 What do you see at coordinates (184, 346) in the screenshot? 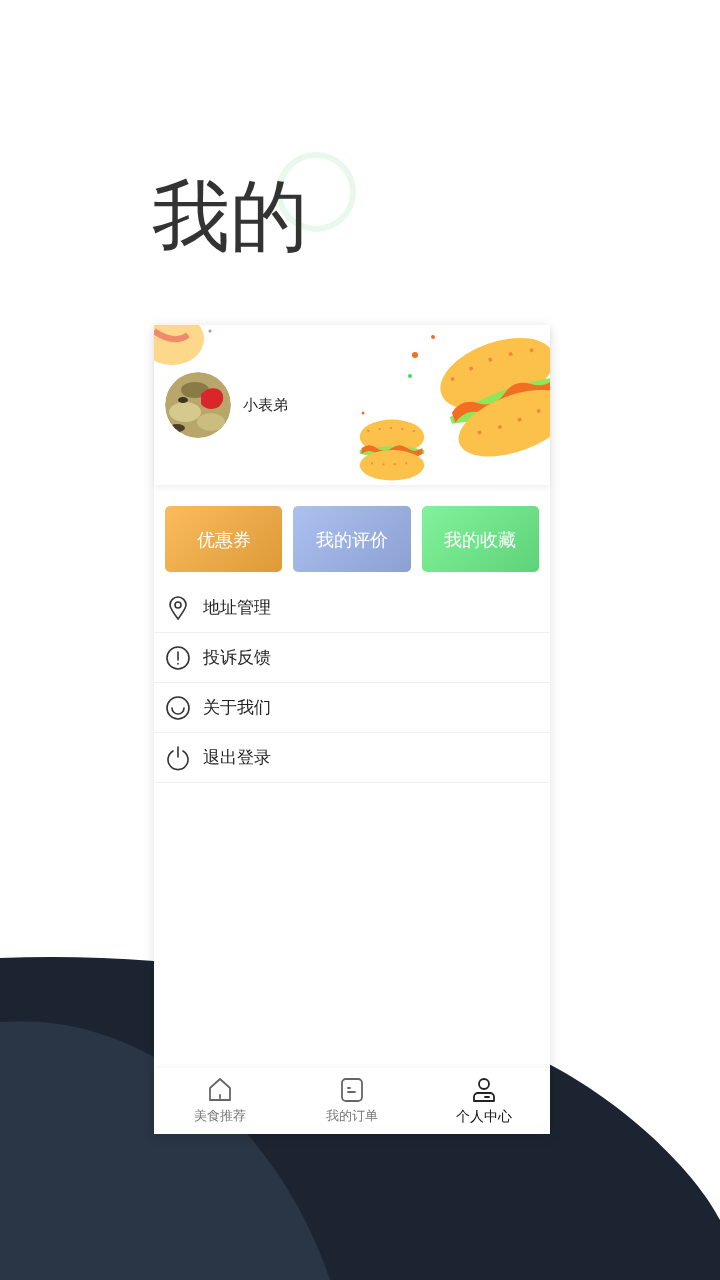
I see `hotdog-drawing` at bounding box center [184, 346].